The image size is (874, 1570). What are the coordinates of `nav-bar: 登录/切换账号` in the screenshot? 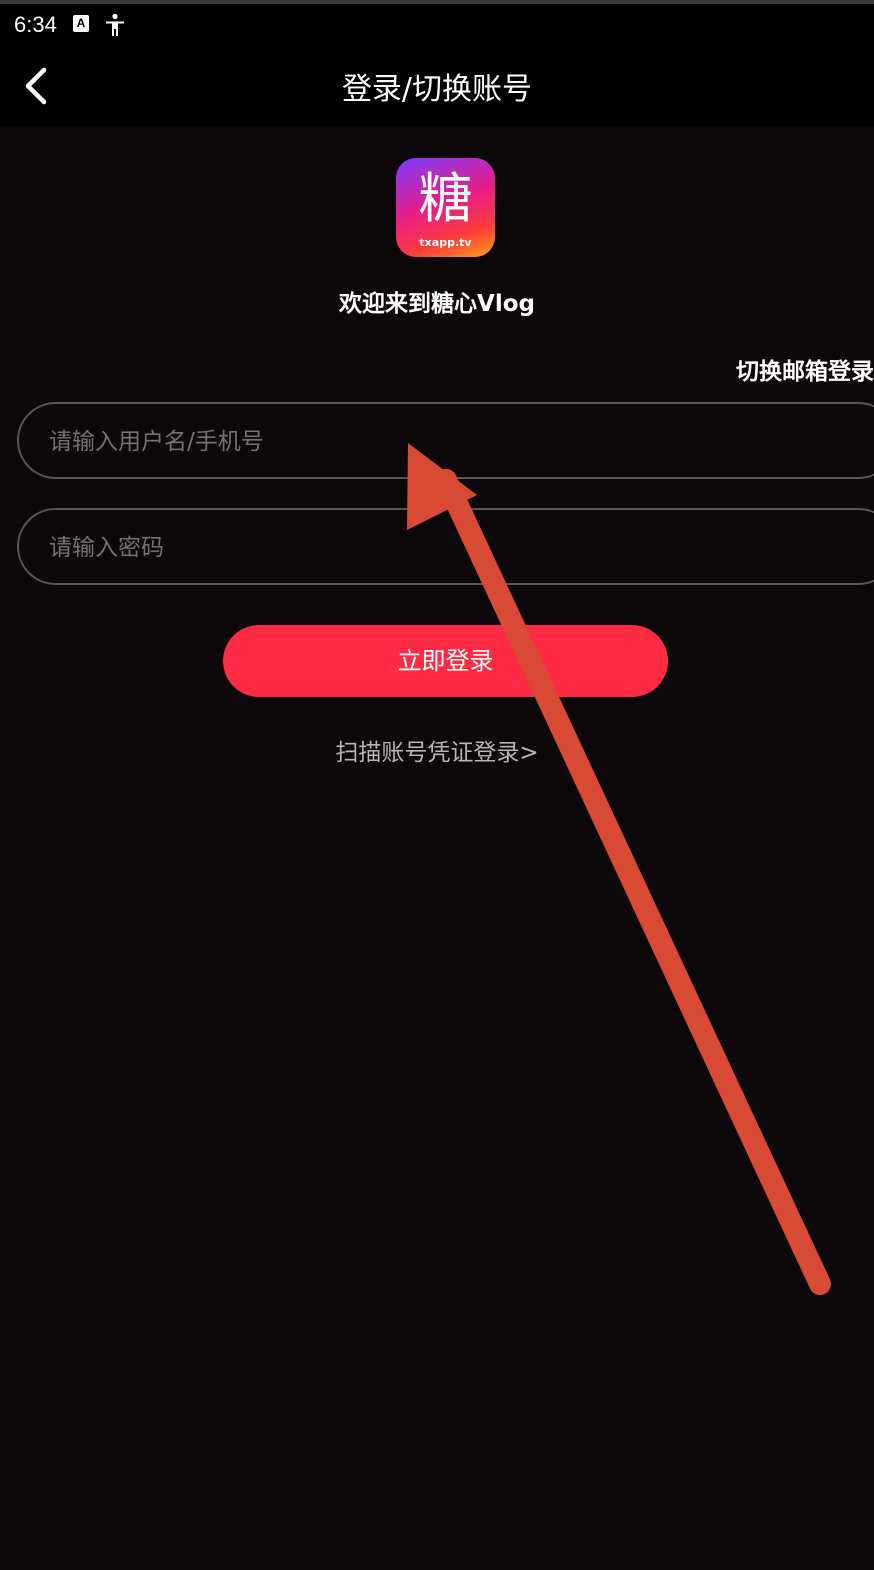 It's located at (437, 86).